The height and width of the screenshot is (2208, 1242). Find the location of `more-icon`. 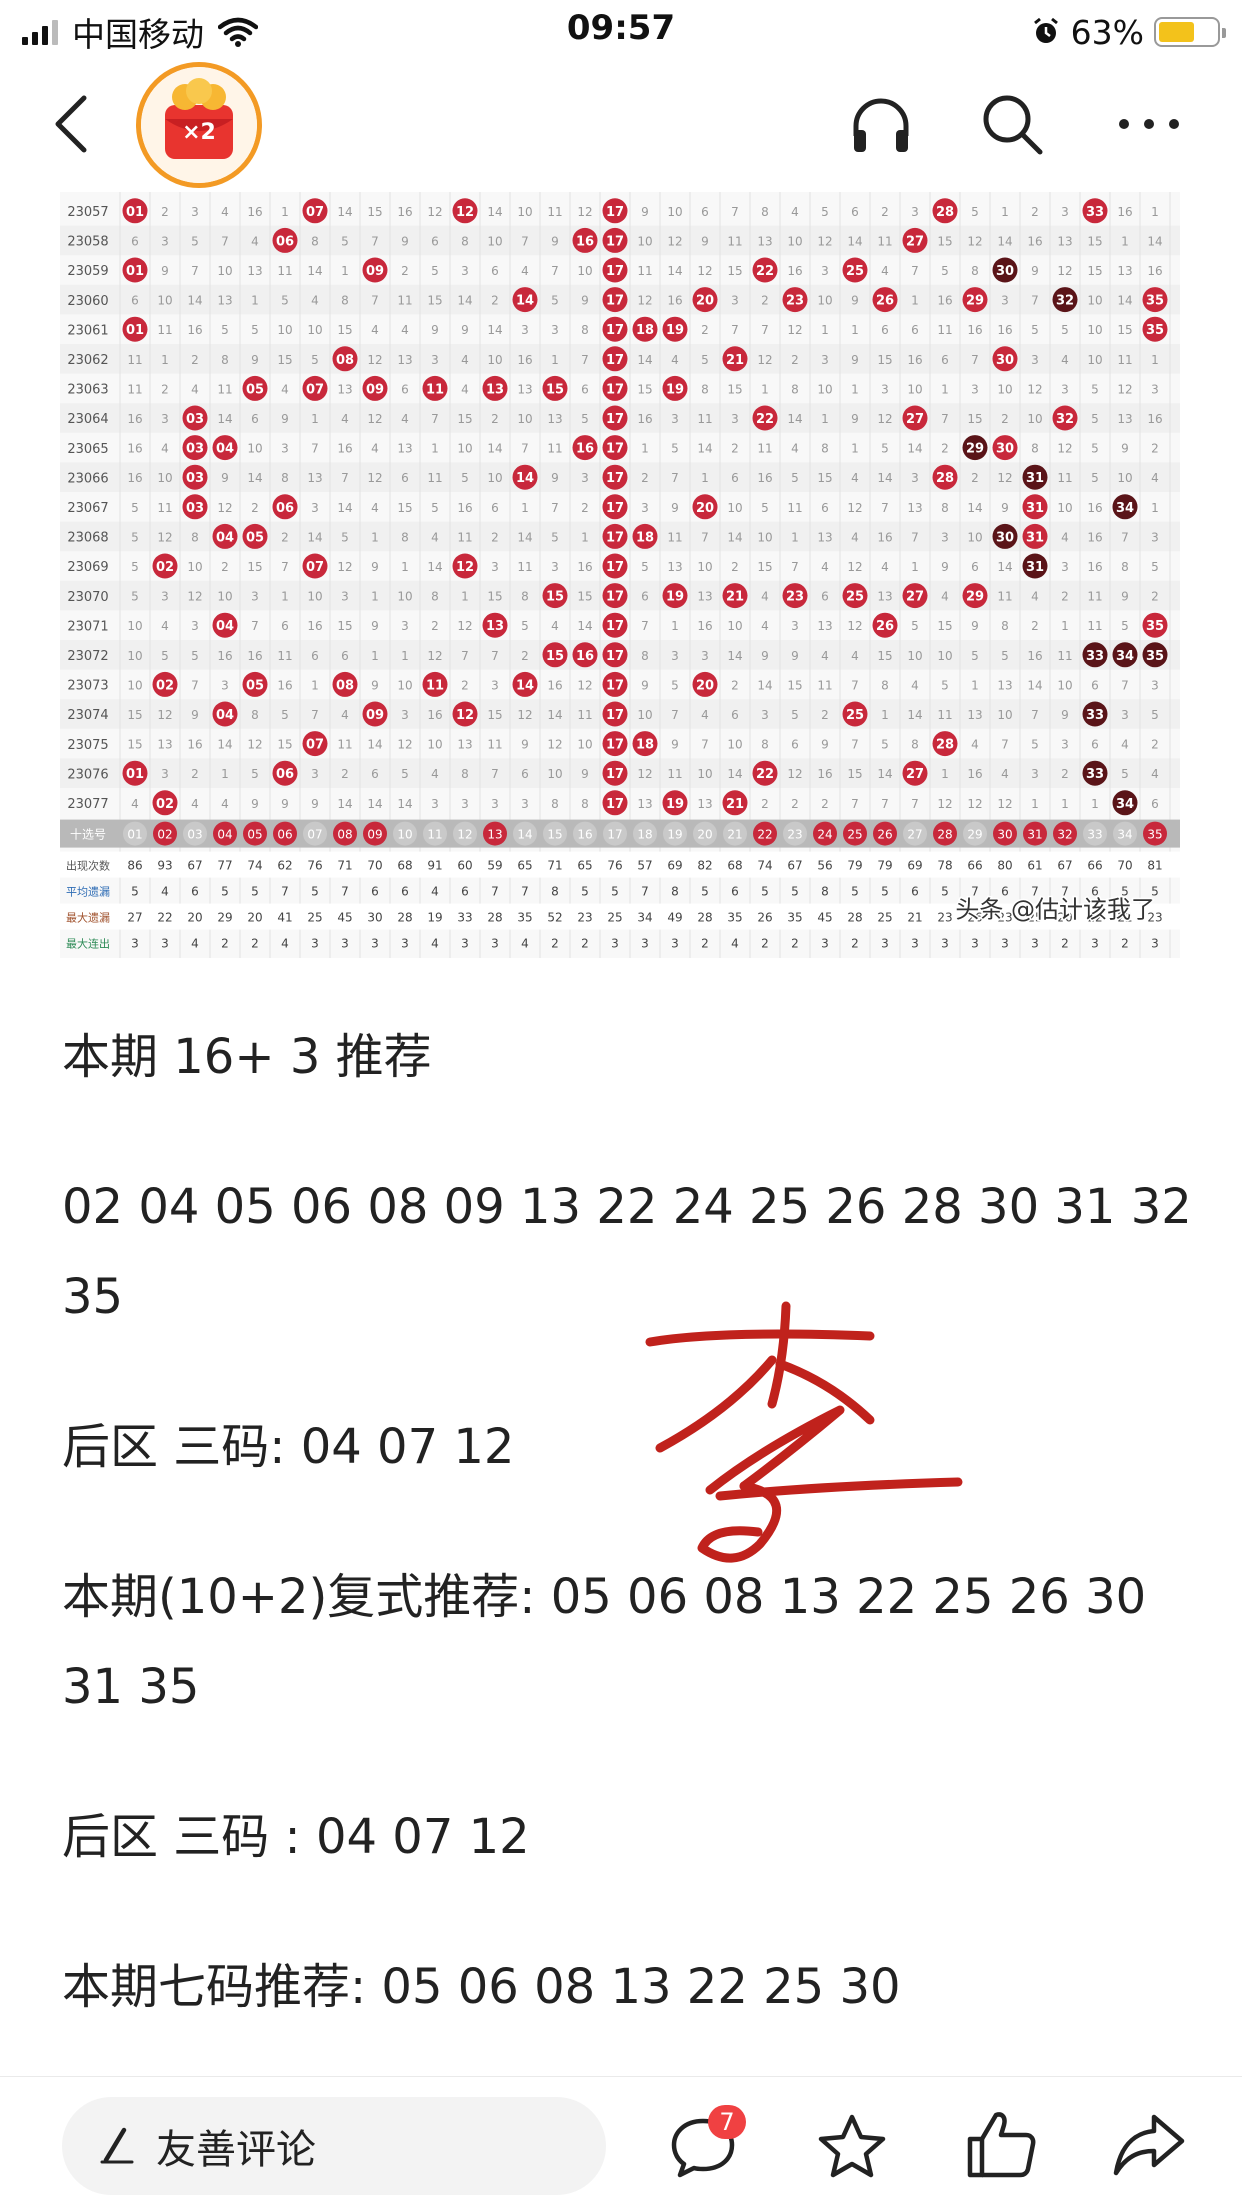

more-icon is located at coordinates (1149, 124).